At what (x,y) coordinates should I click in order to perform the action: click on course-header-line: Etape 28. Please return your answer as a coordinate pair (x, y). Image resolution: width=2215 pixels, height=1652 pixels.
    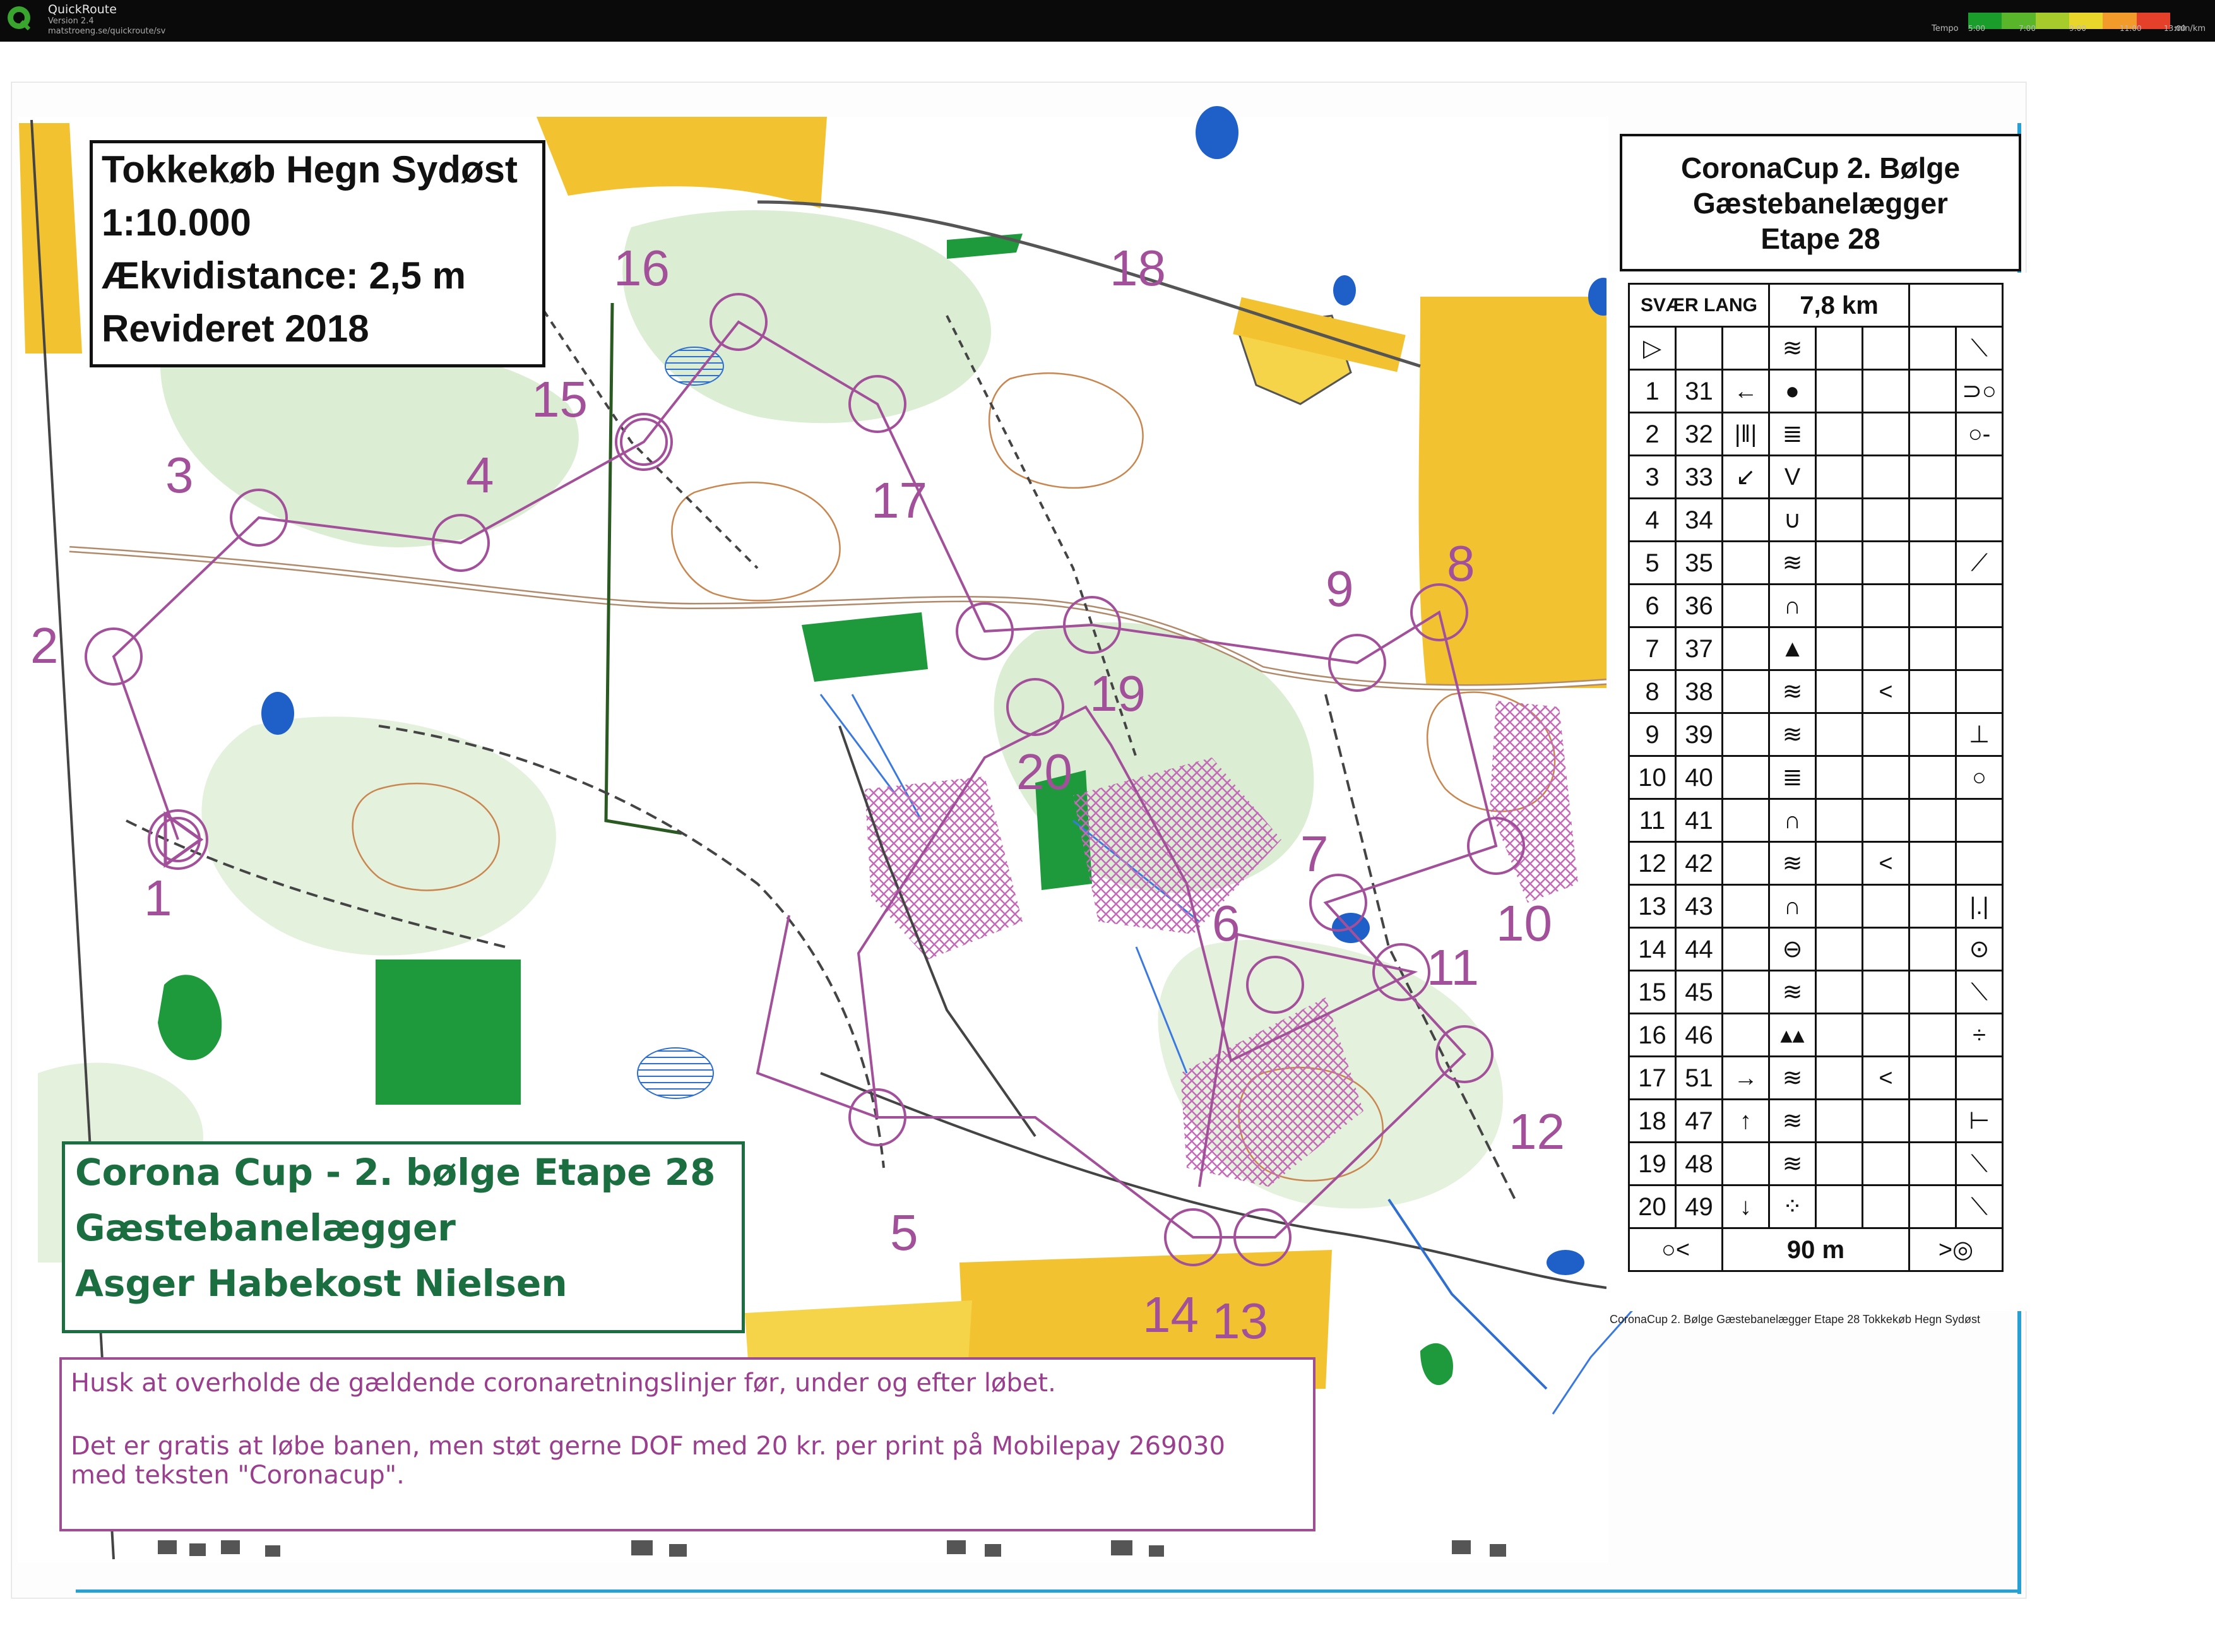
    Looking at the image, I should click on (1821, 239).